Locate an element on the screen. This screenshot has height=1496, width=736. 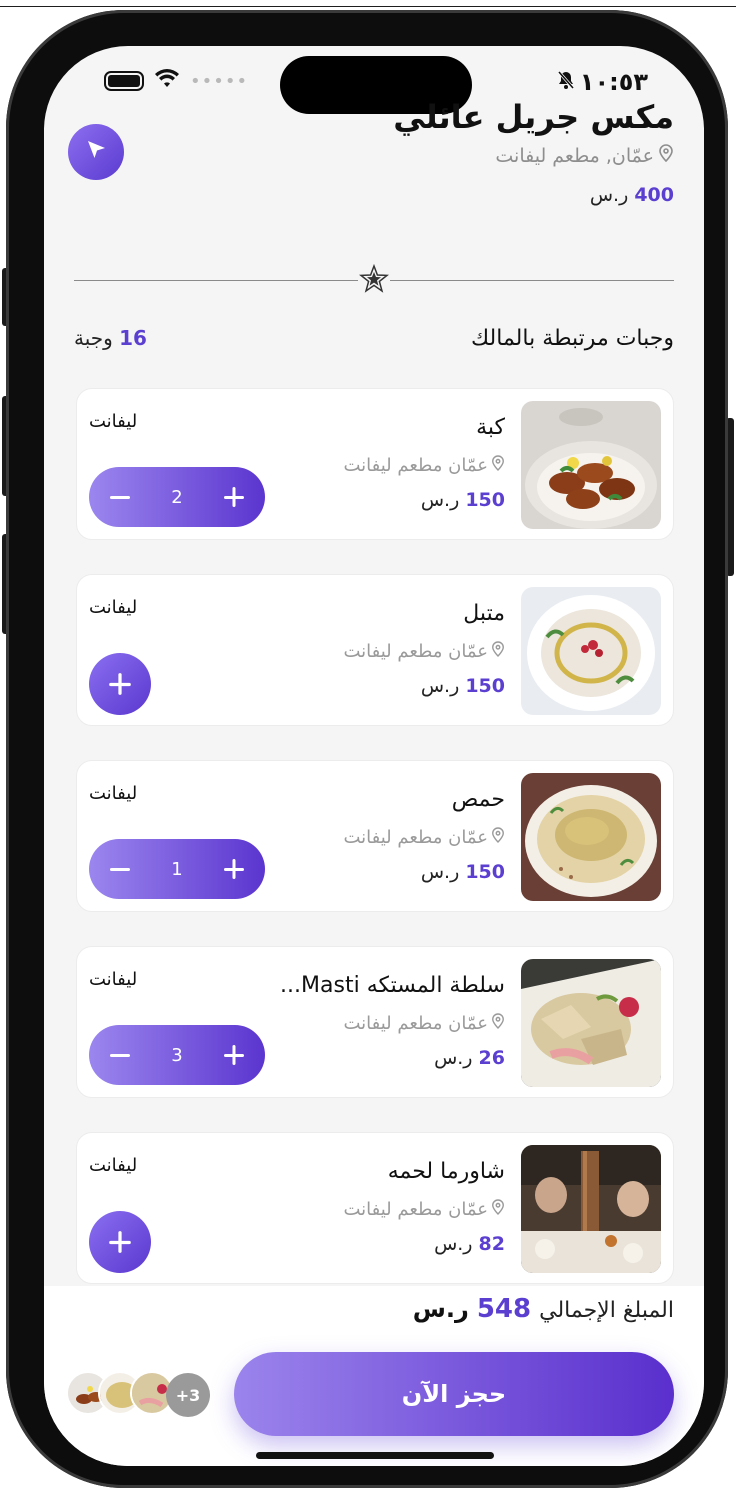
quantity-stepper: 1 is located at coordinates (177, 869).